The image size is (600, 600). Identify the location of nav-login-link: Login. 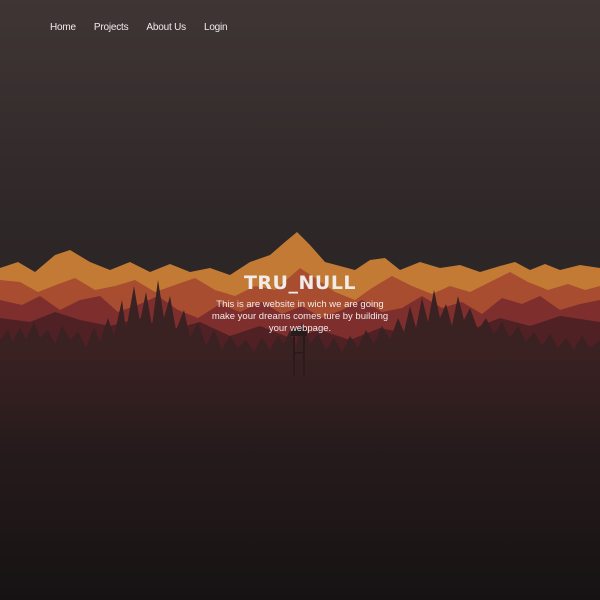
(216, 27).